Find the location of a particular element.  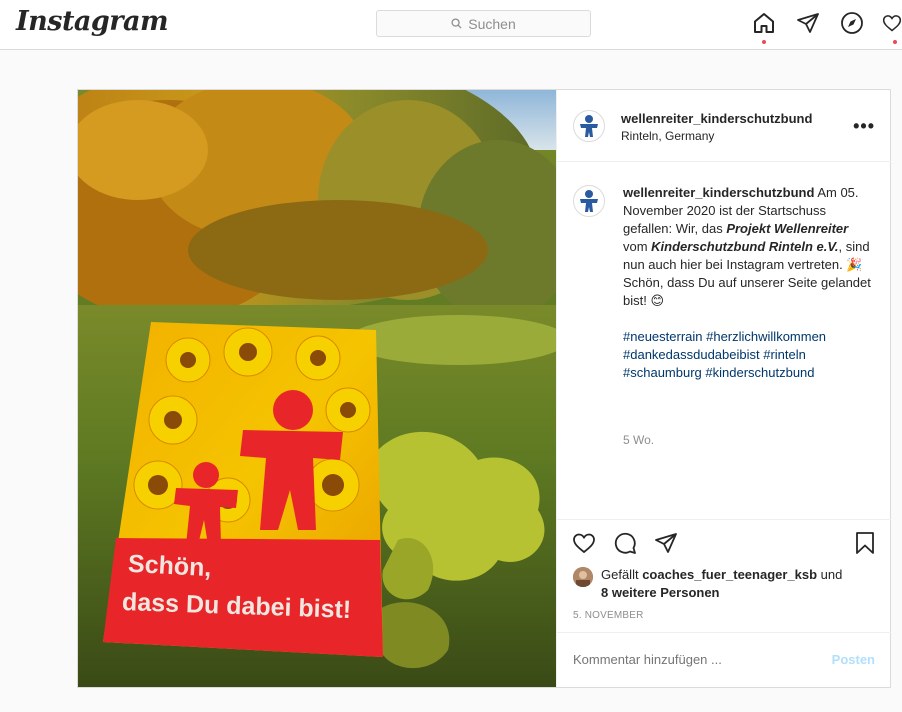

top-navigation: Instagram Suchen is located at coordinates (451, 25).